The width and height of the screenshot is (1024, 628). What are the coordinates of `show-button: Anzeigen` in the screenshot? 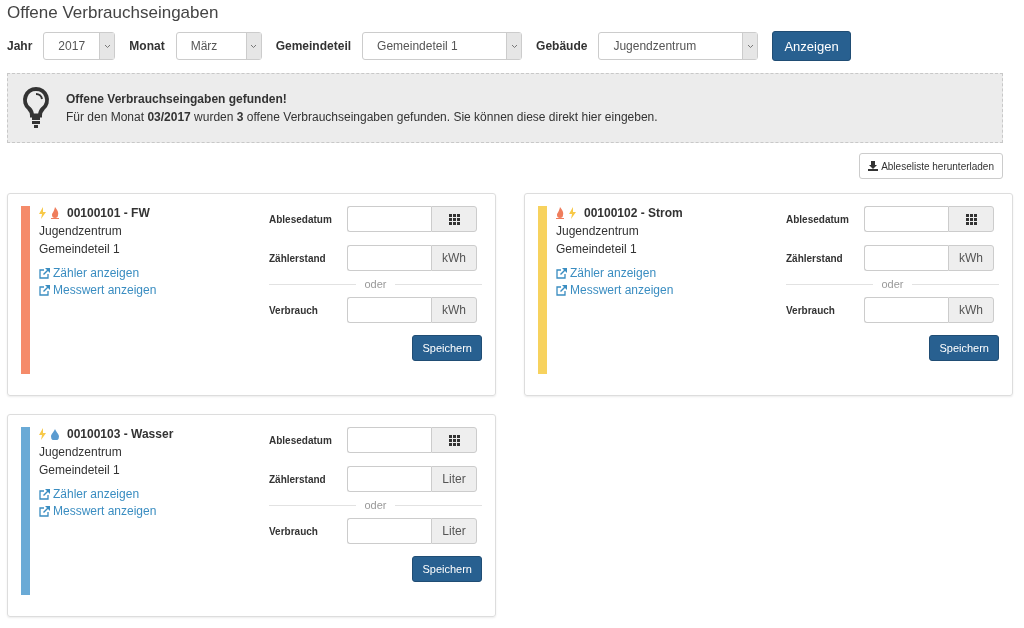 It's located at (811, 46).